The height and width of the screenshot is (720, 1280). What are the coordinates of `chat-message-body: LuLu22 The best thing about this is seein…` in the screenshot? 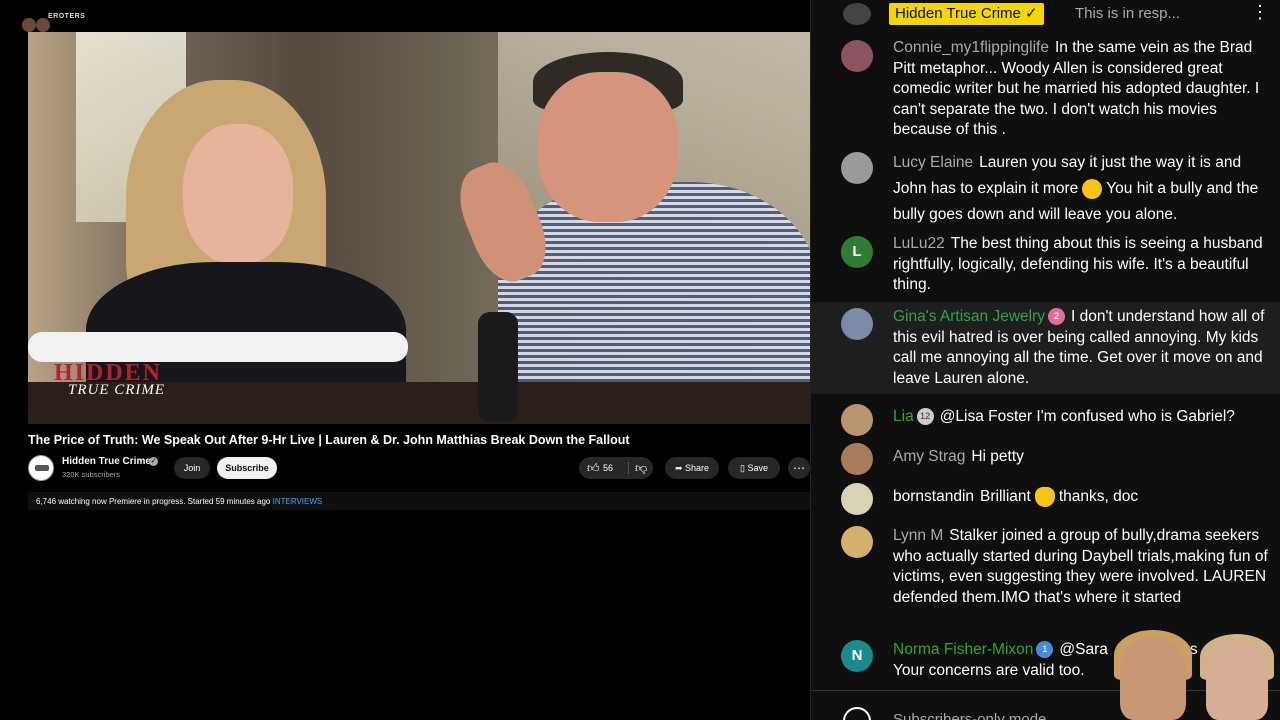 It's located at (1085, 265).